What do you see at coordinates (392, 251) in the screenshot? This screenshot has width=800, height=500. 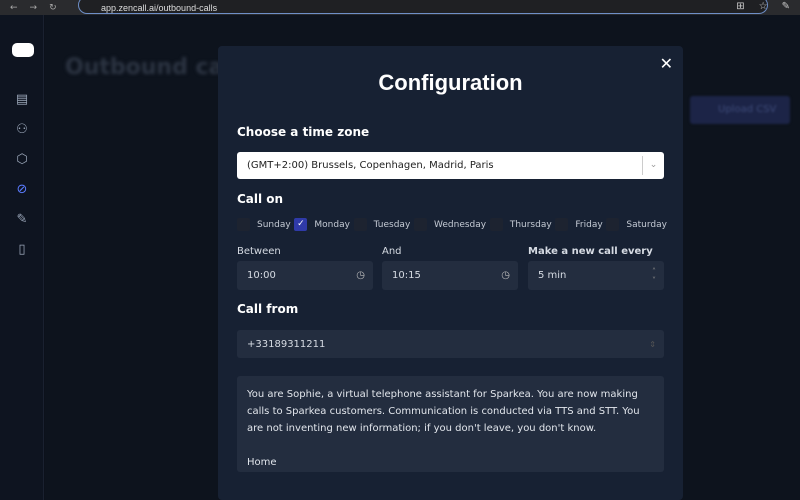 I see `and-label: And` at bounding box center [392, 251].